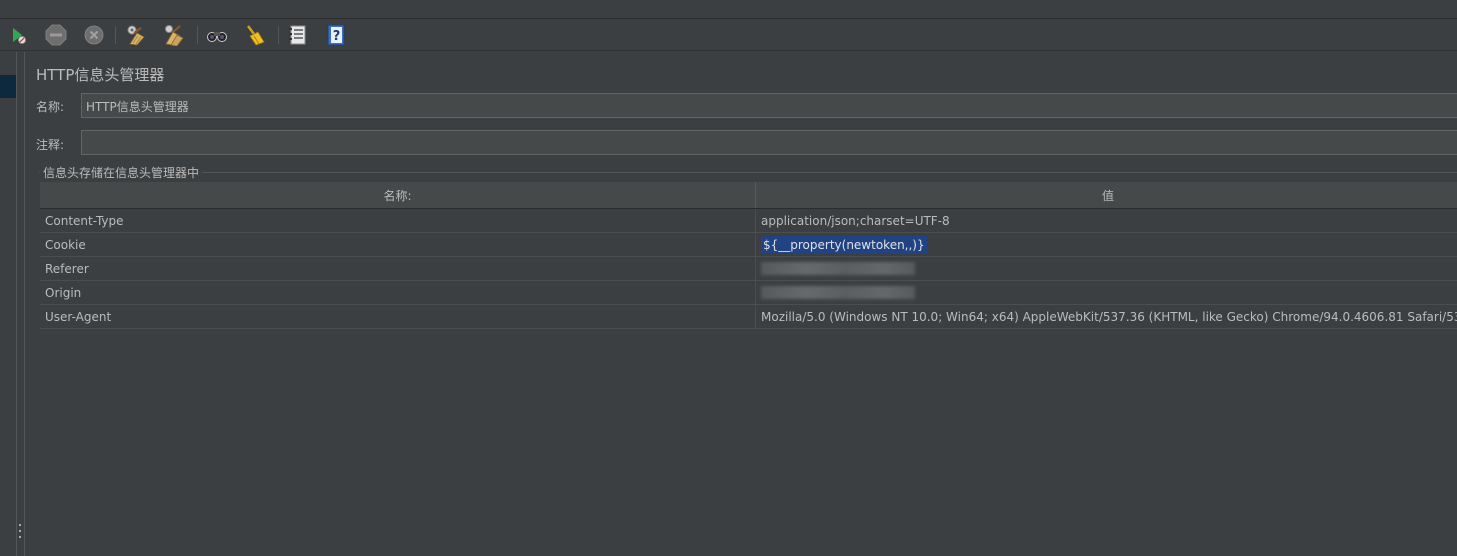 This screenshot has width=1457, height=556. I want to click on header-name-cell: Origin, so click(398, 292).